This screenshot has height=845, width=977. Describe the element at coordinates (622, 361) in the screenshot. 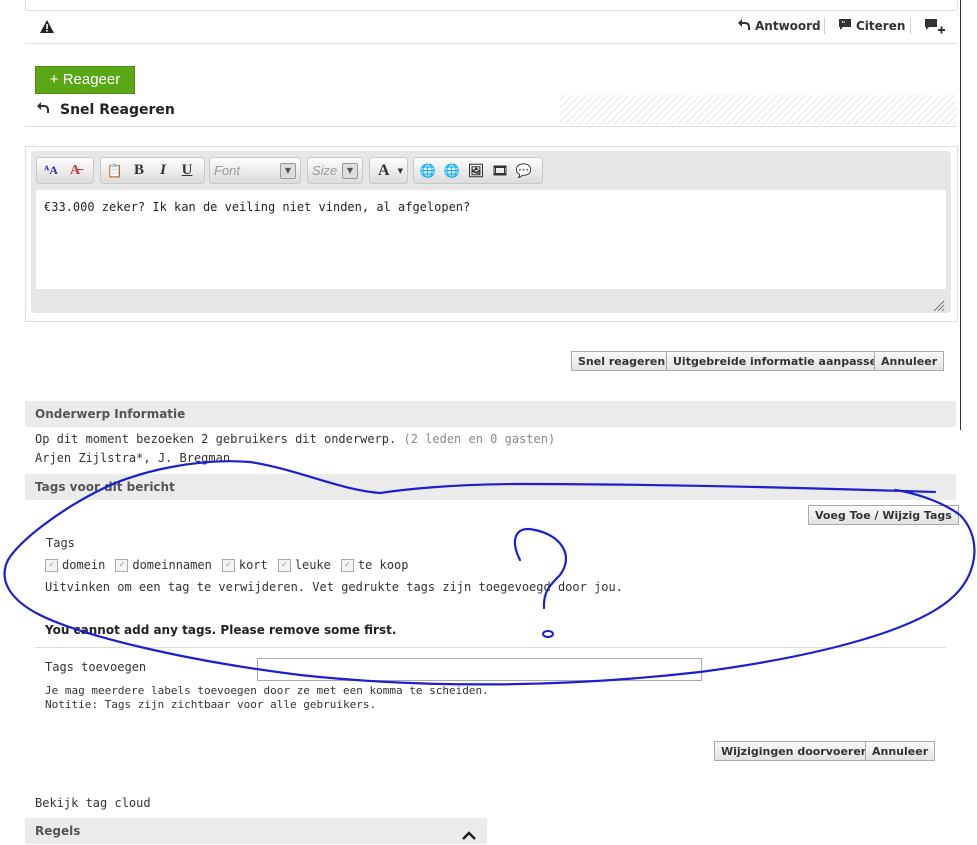

I see `quick-reply-submit-button: Snel reageren` at that location.